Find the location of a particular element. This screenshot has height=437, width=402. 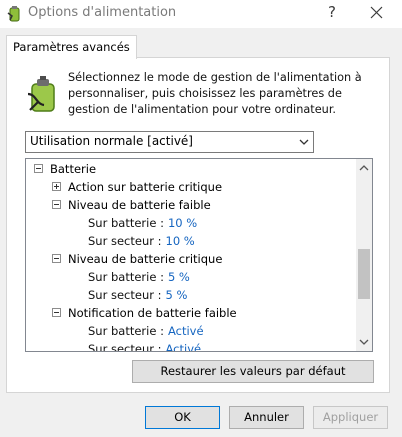

setting-row: Sur secteur : 5 % is located at coordinates (137, 295).